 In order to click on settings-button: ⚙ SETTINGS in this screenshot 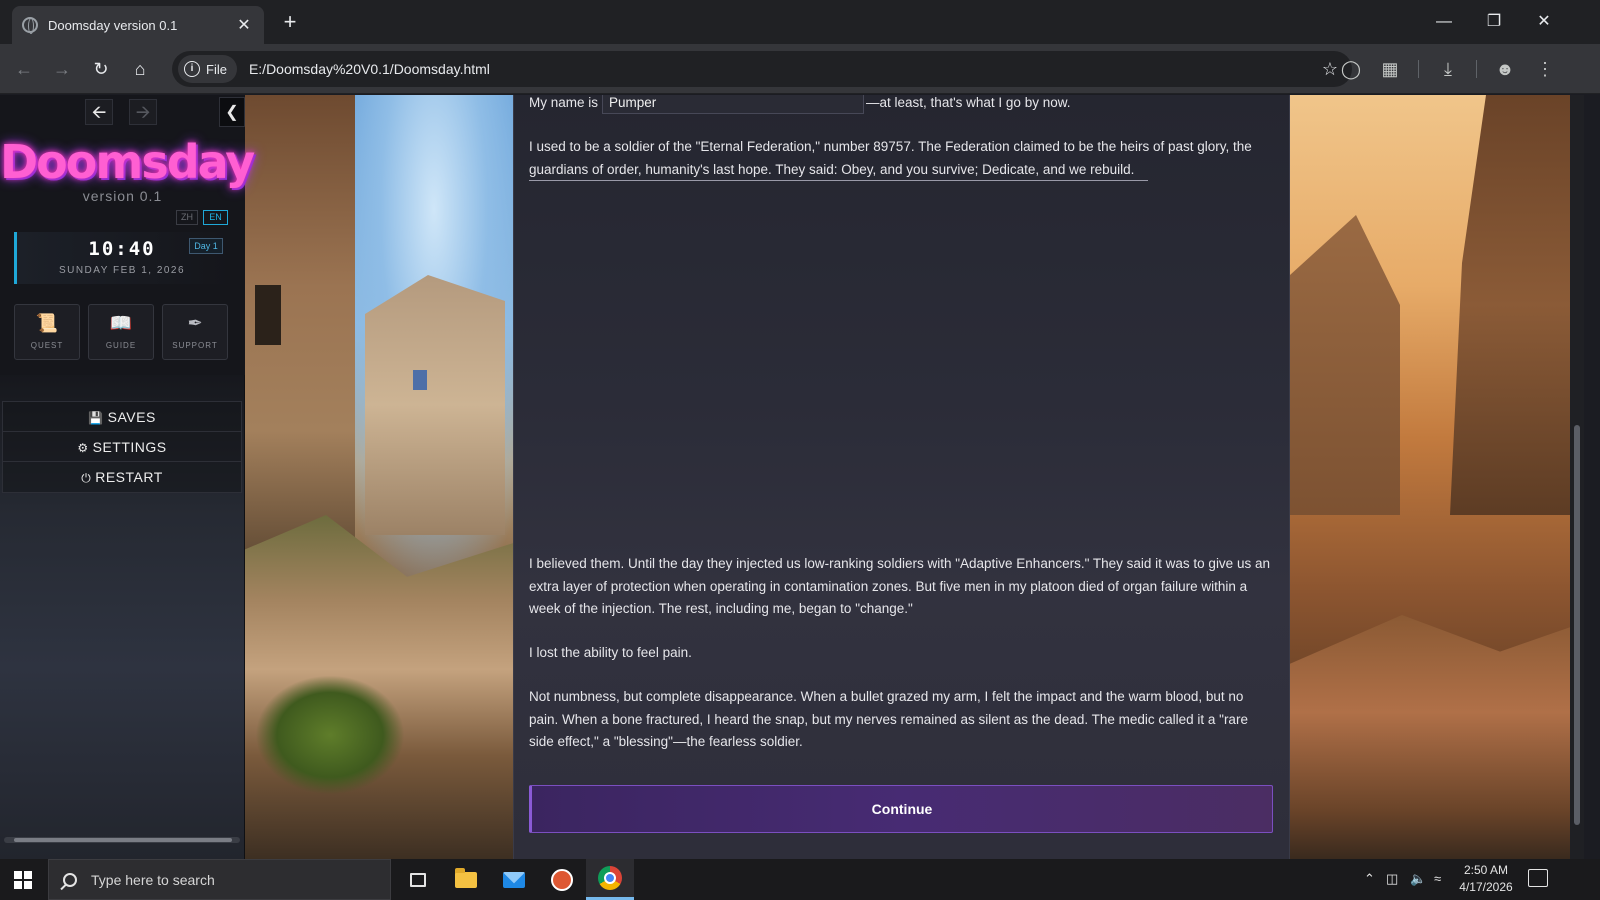, I will do `click(122, 447)`.